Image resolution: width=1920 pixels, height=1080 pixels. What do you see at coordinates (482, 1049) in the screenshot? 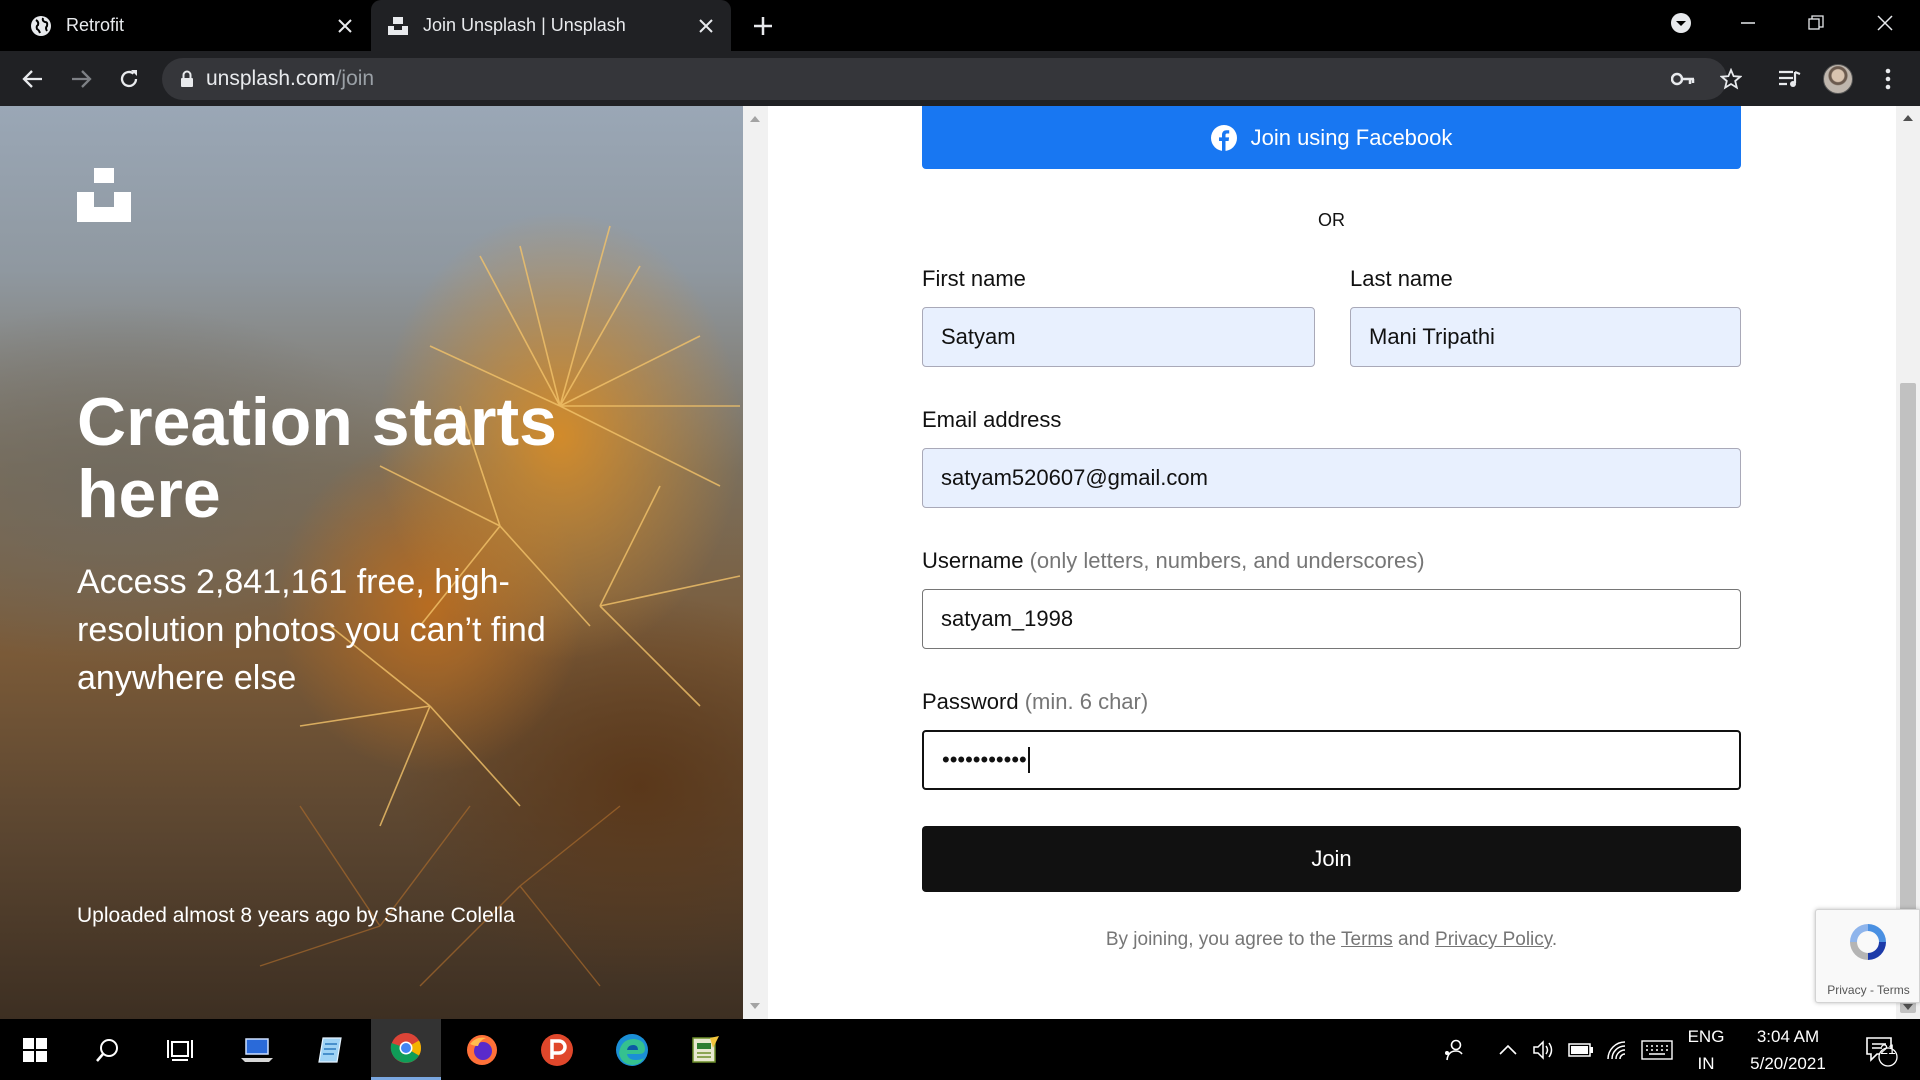
I see `firefox-icon` at bounding box center [482, 1049].